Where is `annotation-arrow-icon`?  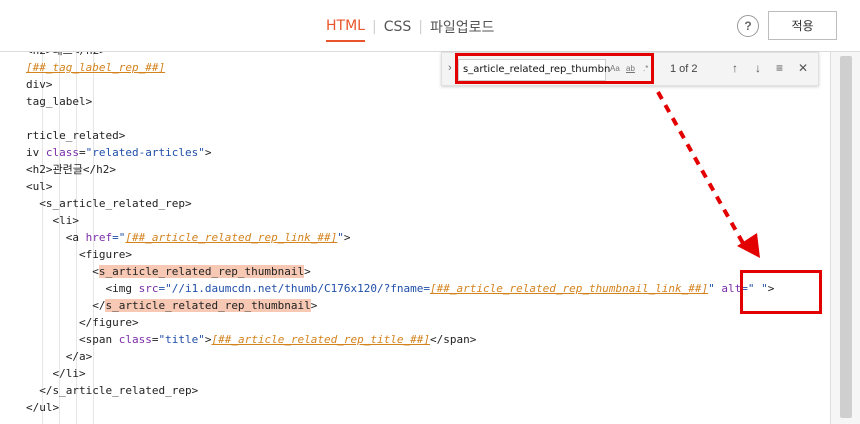 annotation-arrow-icon is located at coordinates (708, 174).